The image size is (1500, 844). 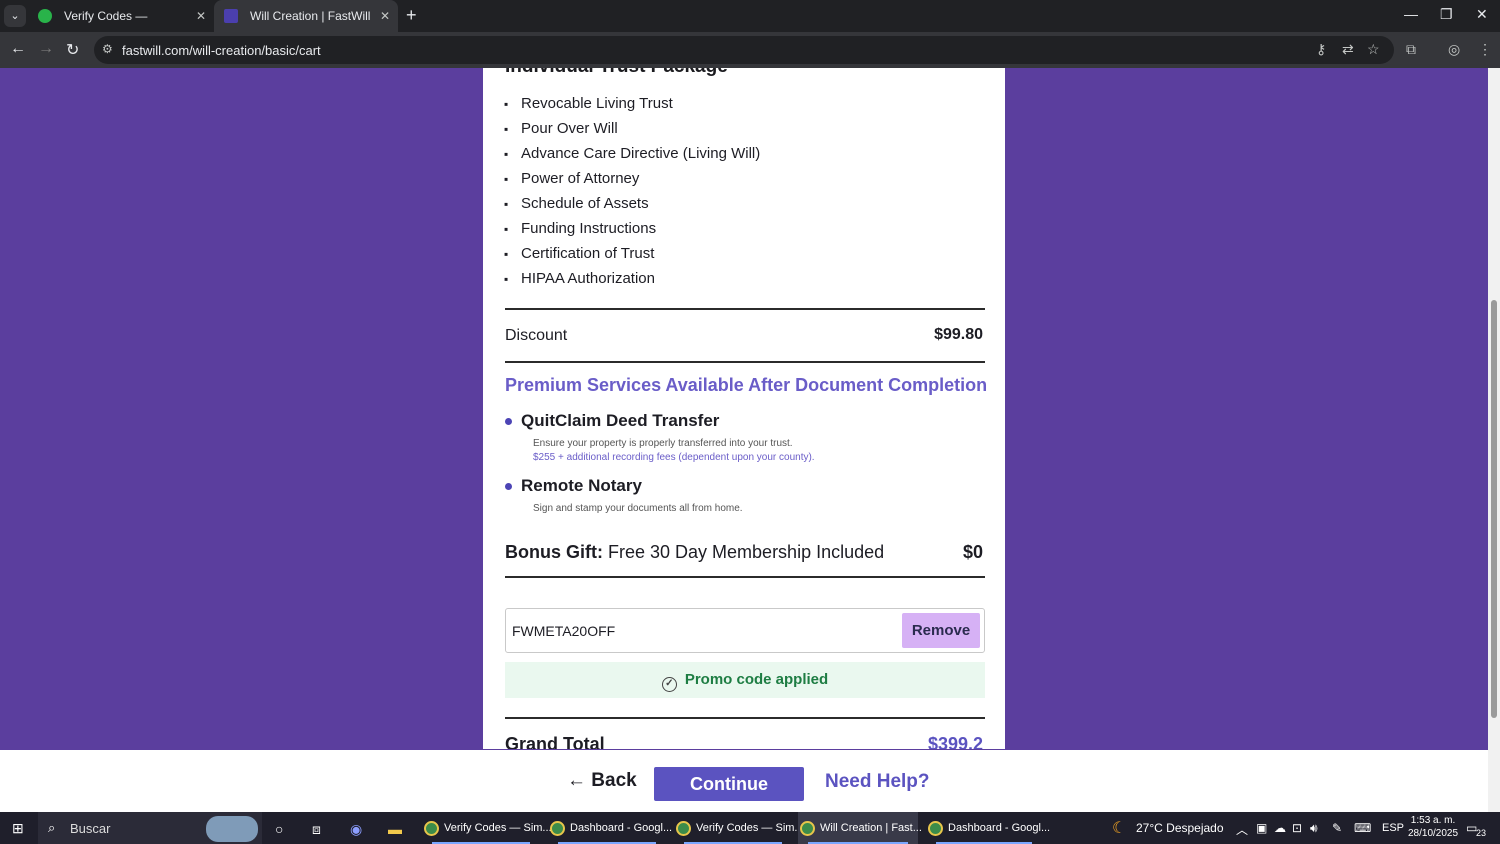 What do you see at coordinates (1411, 14) in the screenshot?
I see `minimize-icon: —` at bounding box center [1411, 14].